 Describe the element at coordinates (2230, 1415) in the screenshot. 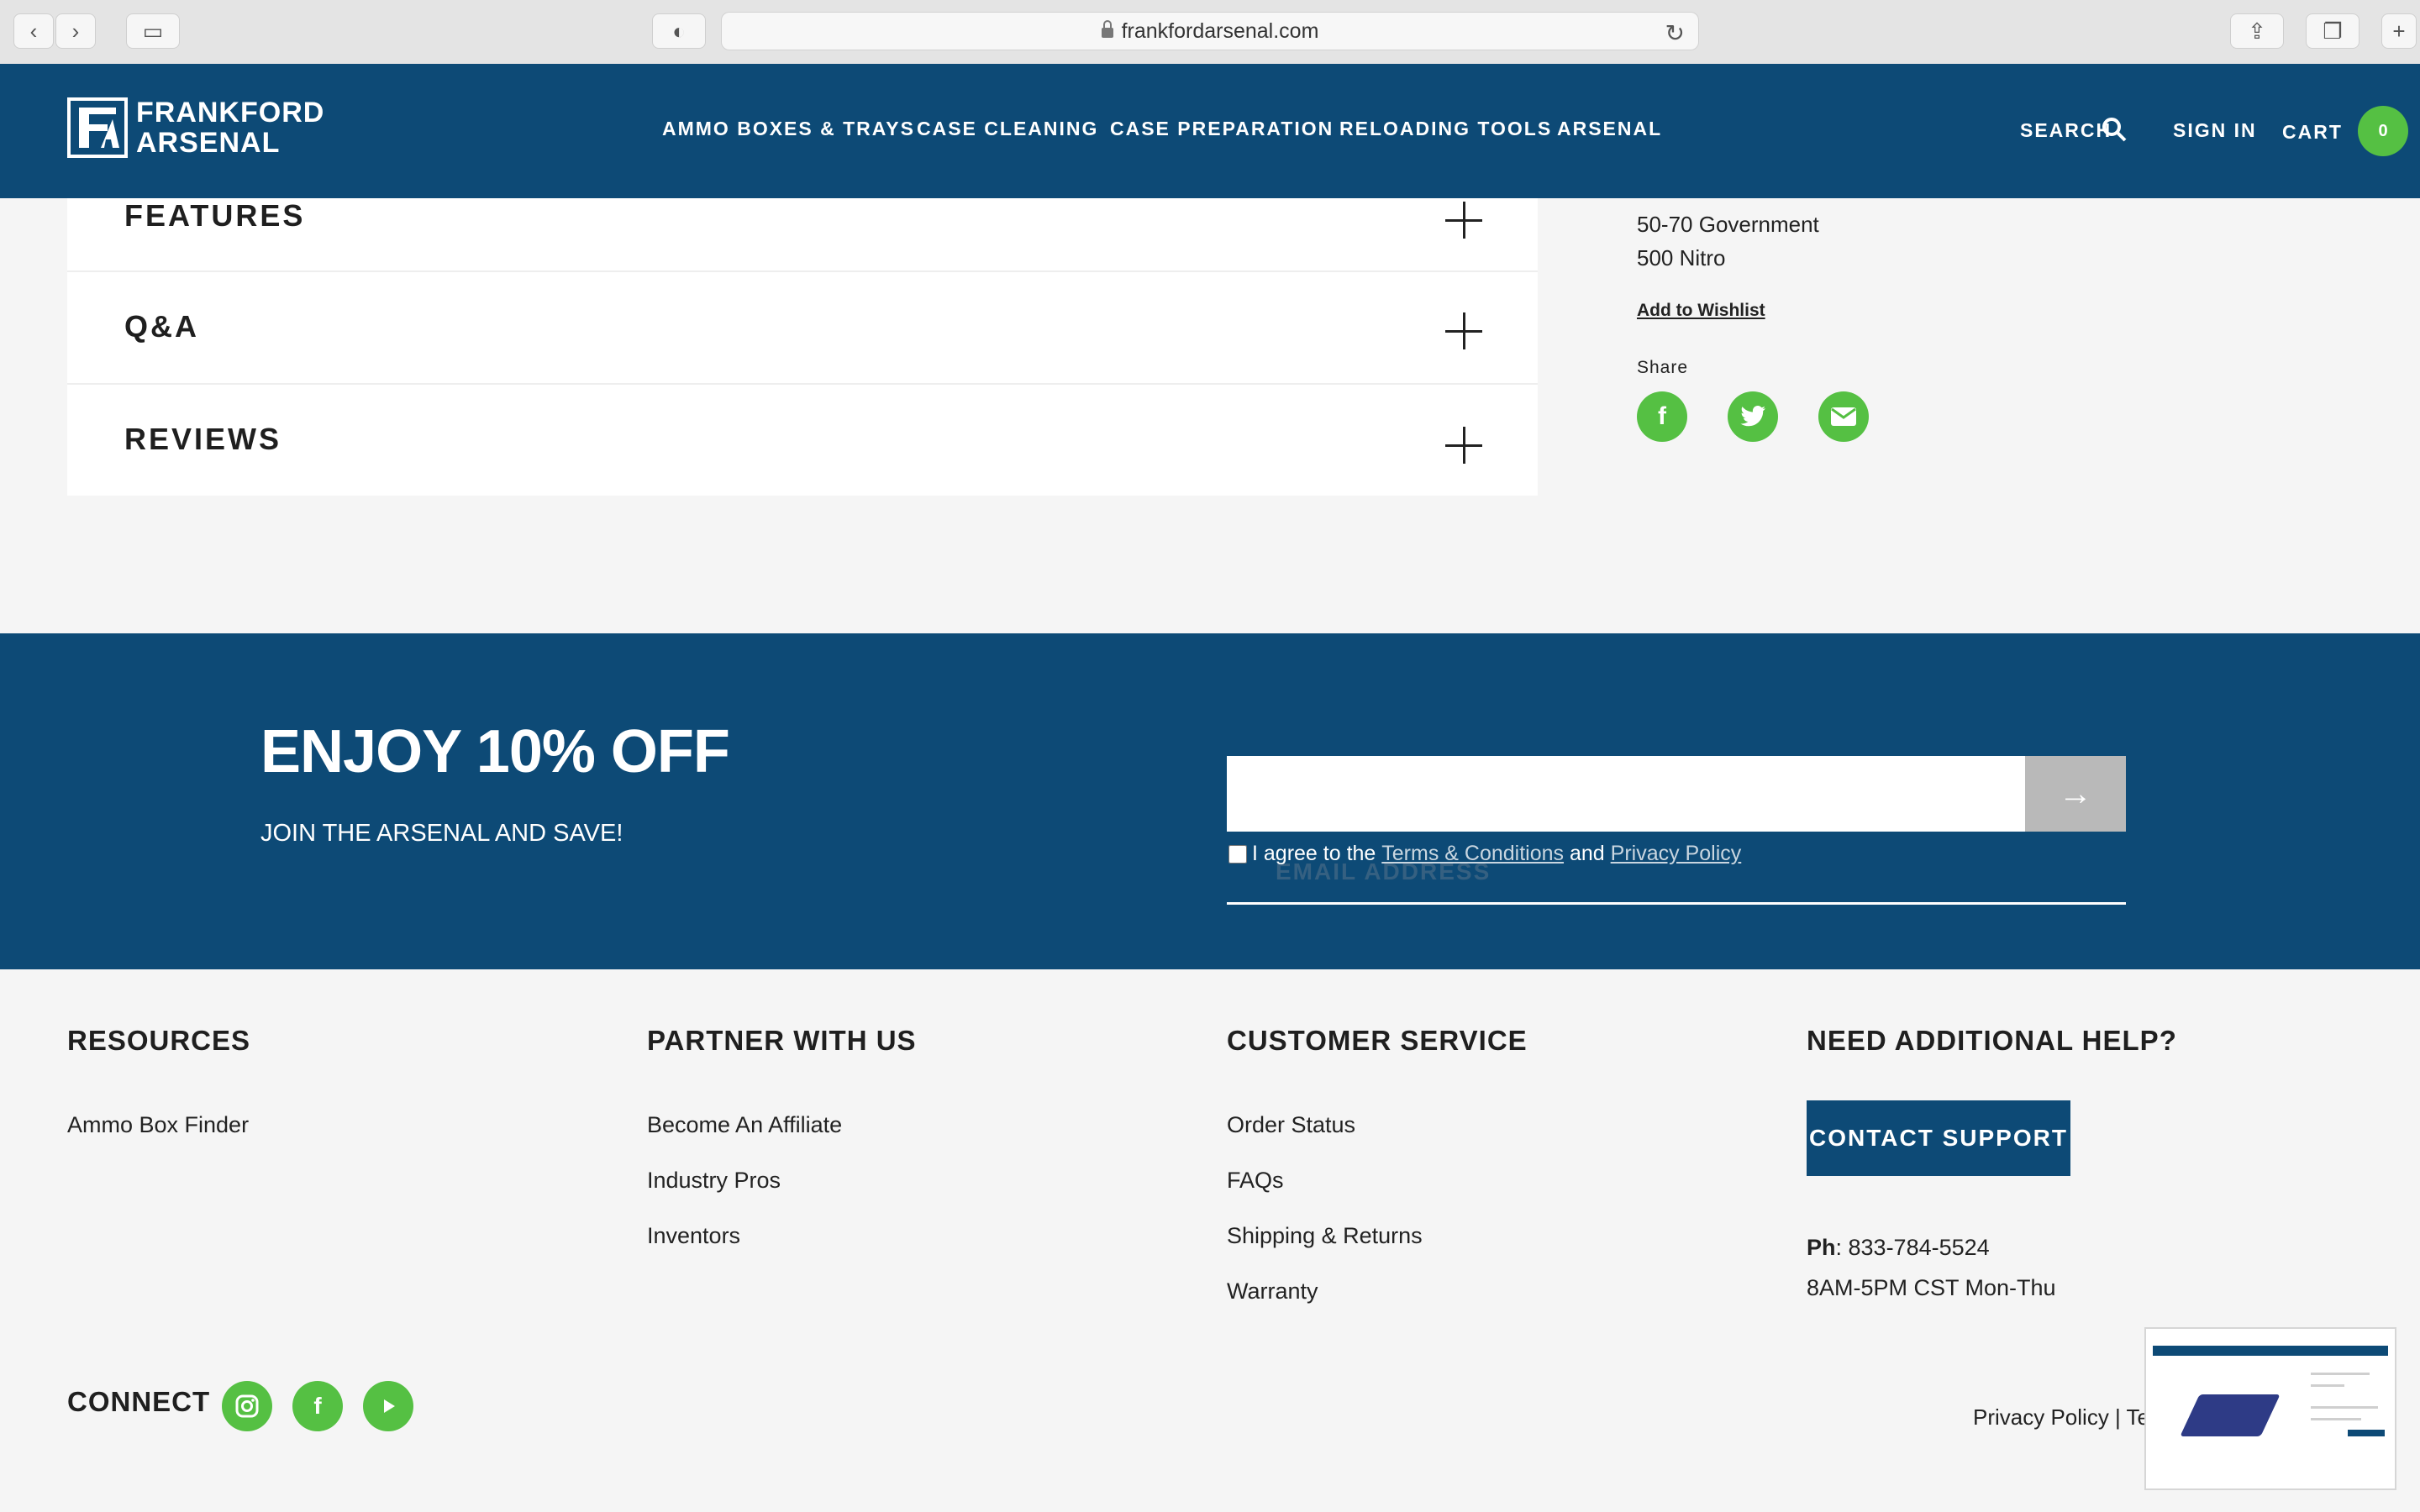

I see `thumbnail-product-image` at that location.